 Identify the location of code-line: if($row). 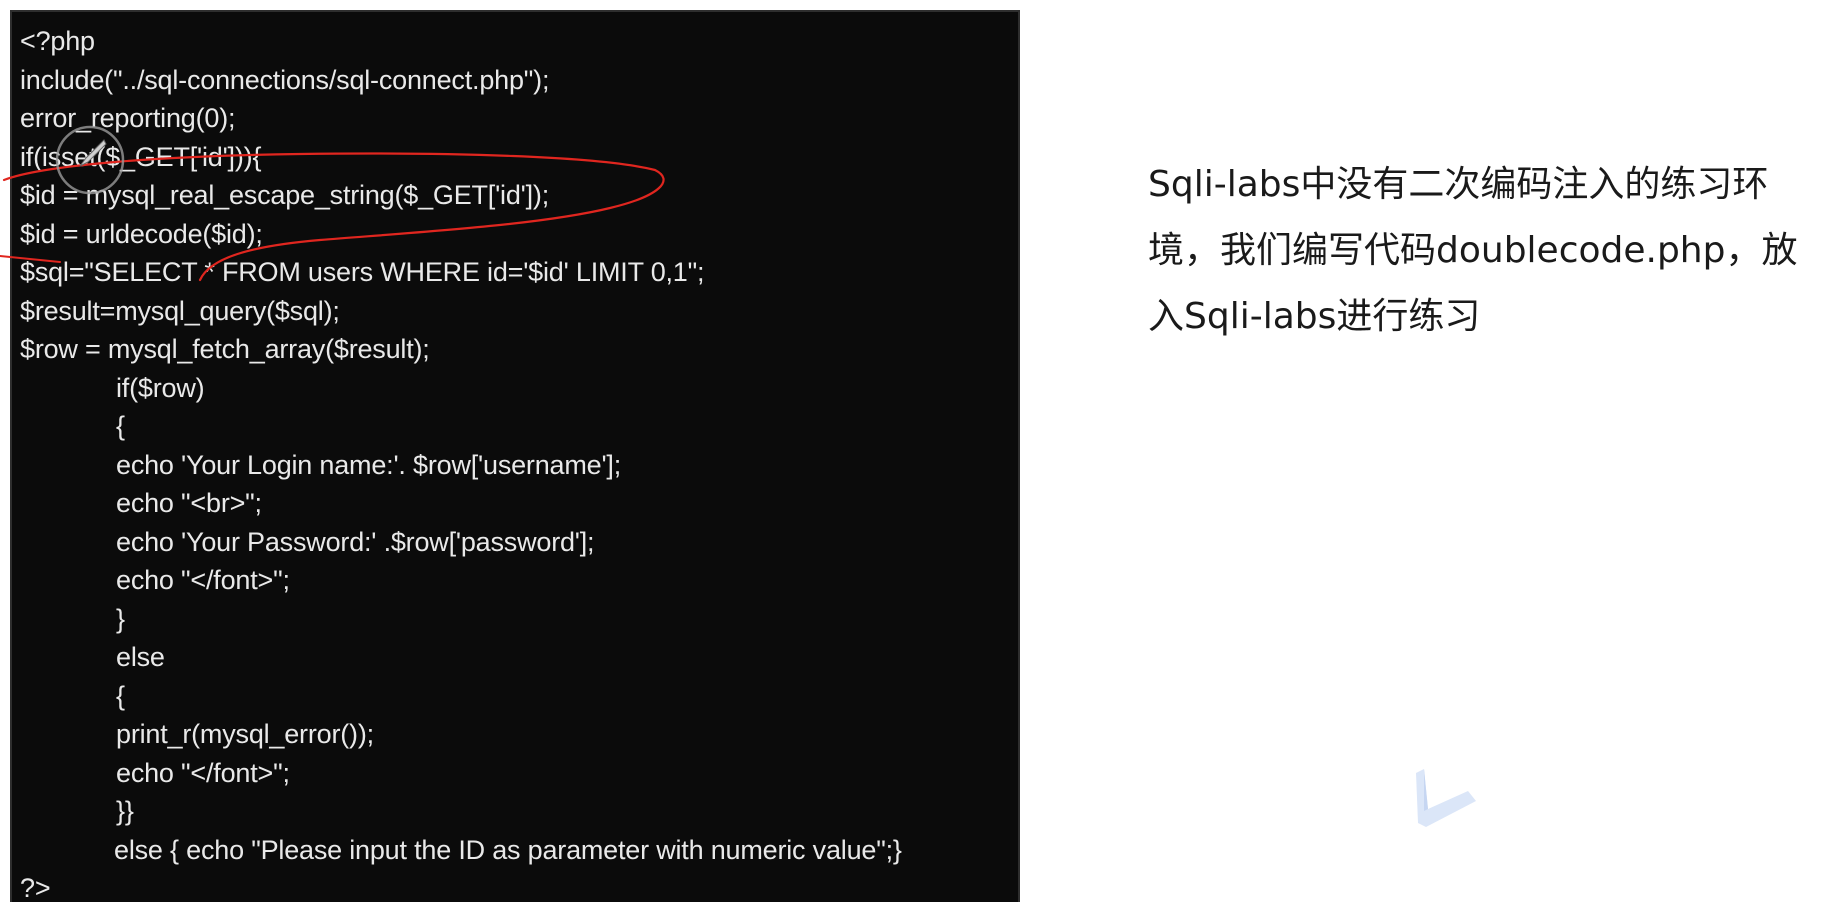
(160, 387).